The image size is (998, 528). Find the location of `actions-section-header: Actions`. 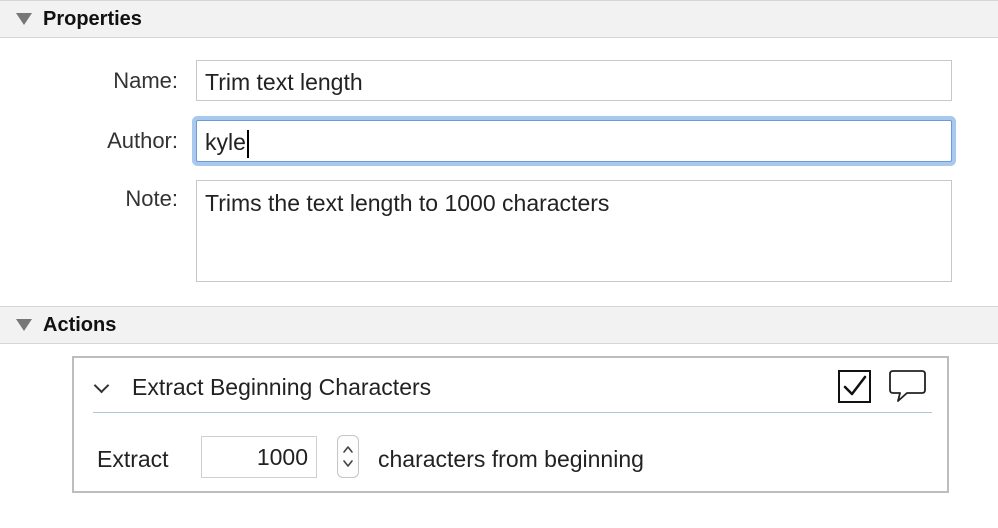

actions-section-header: Actions is located at coordinates (499, 325).